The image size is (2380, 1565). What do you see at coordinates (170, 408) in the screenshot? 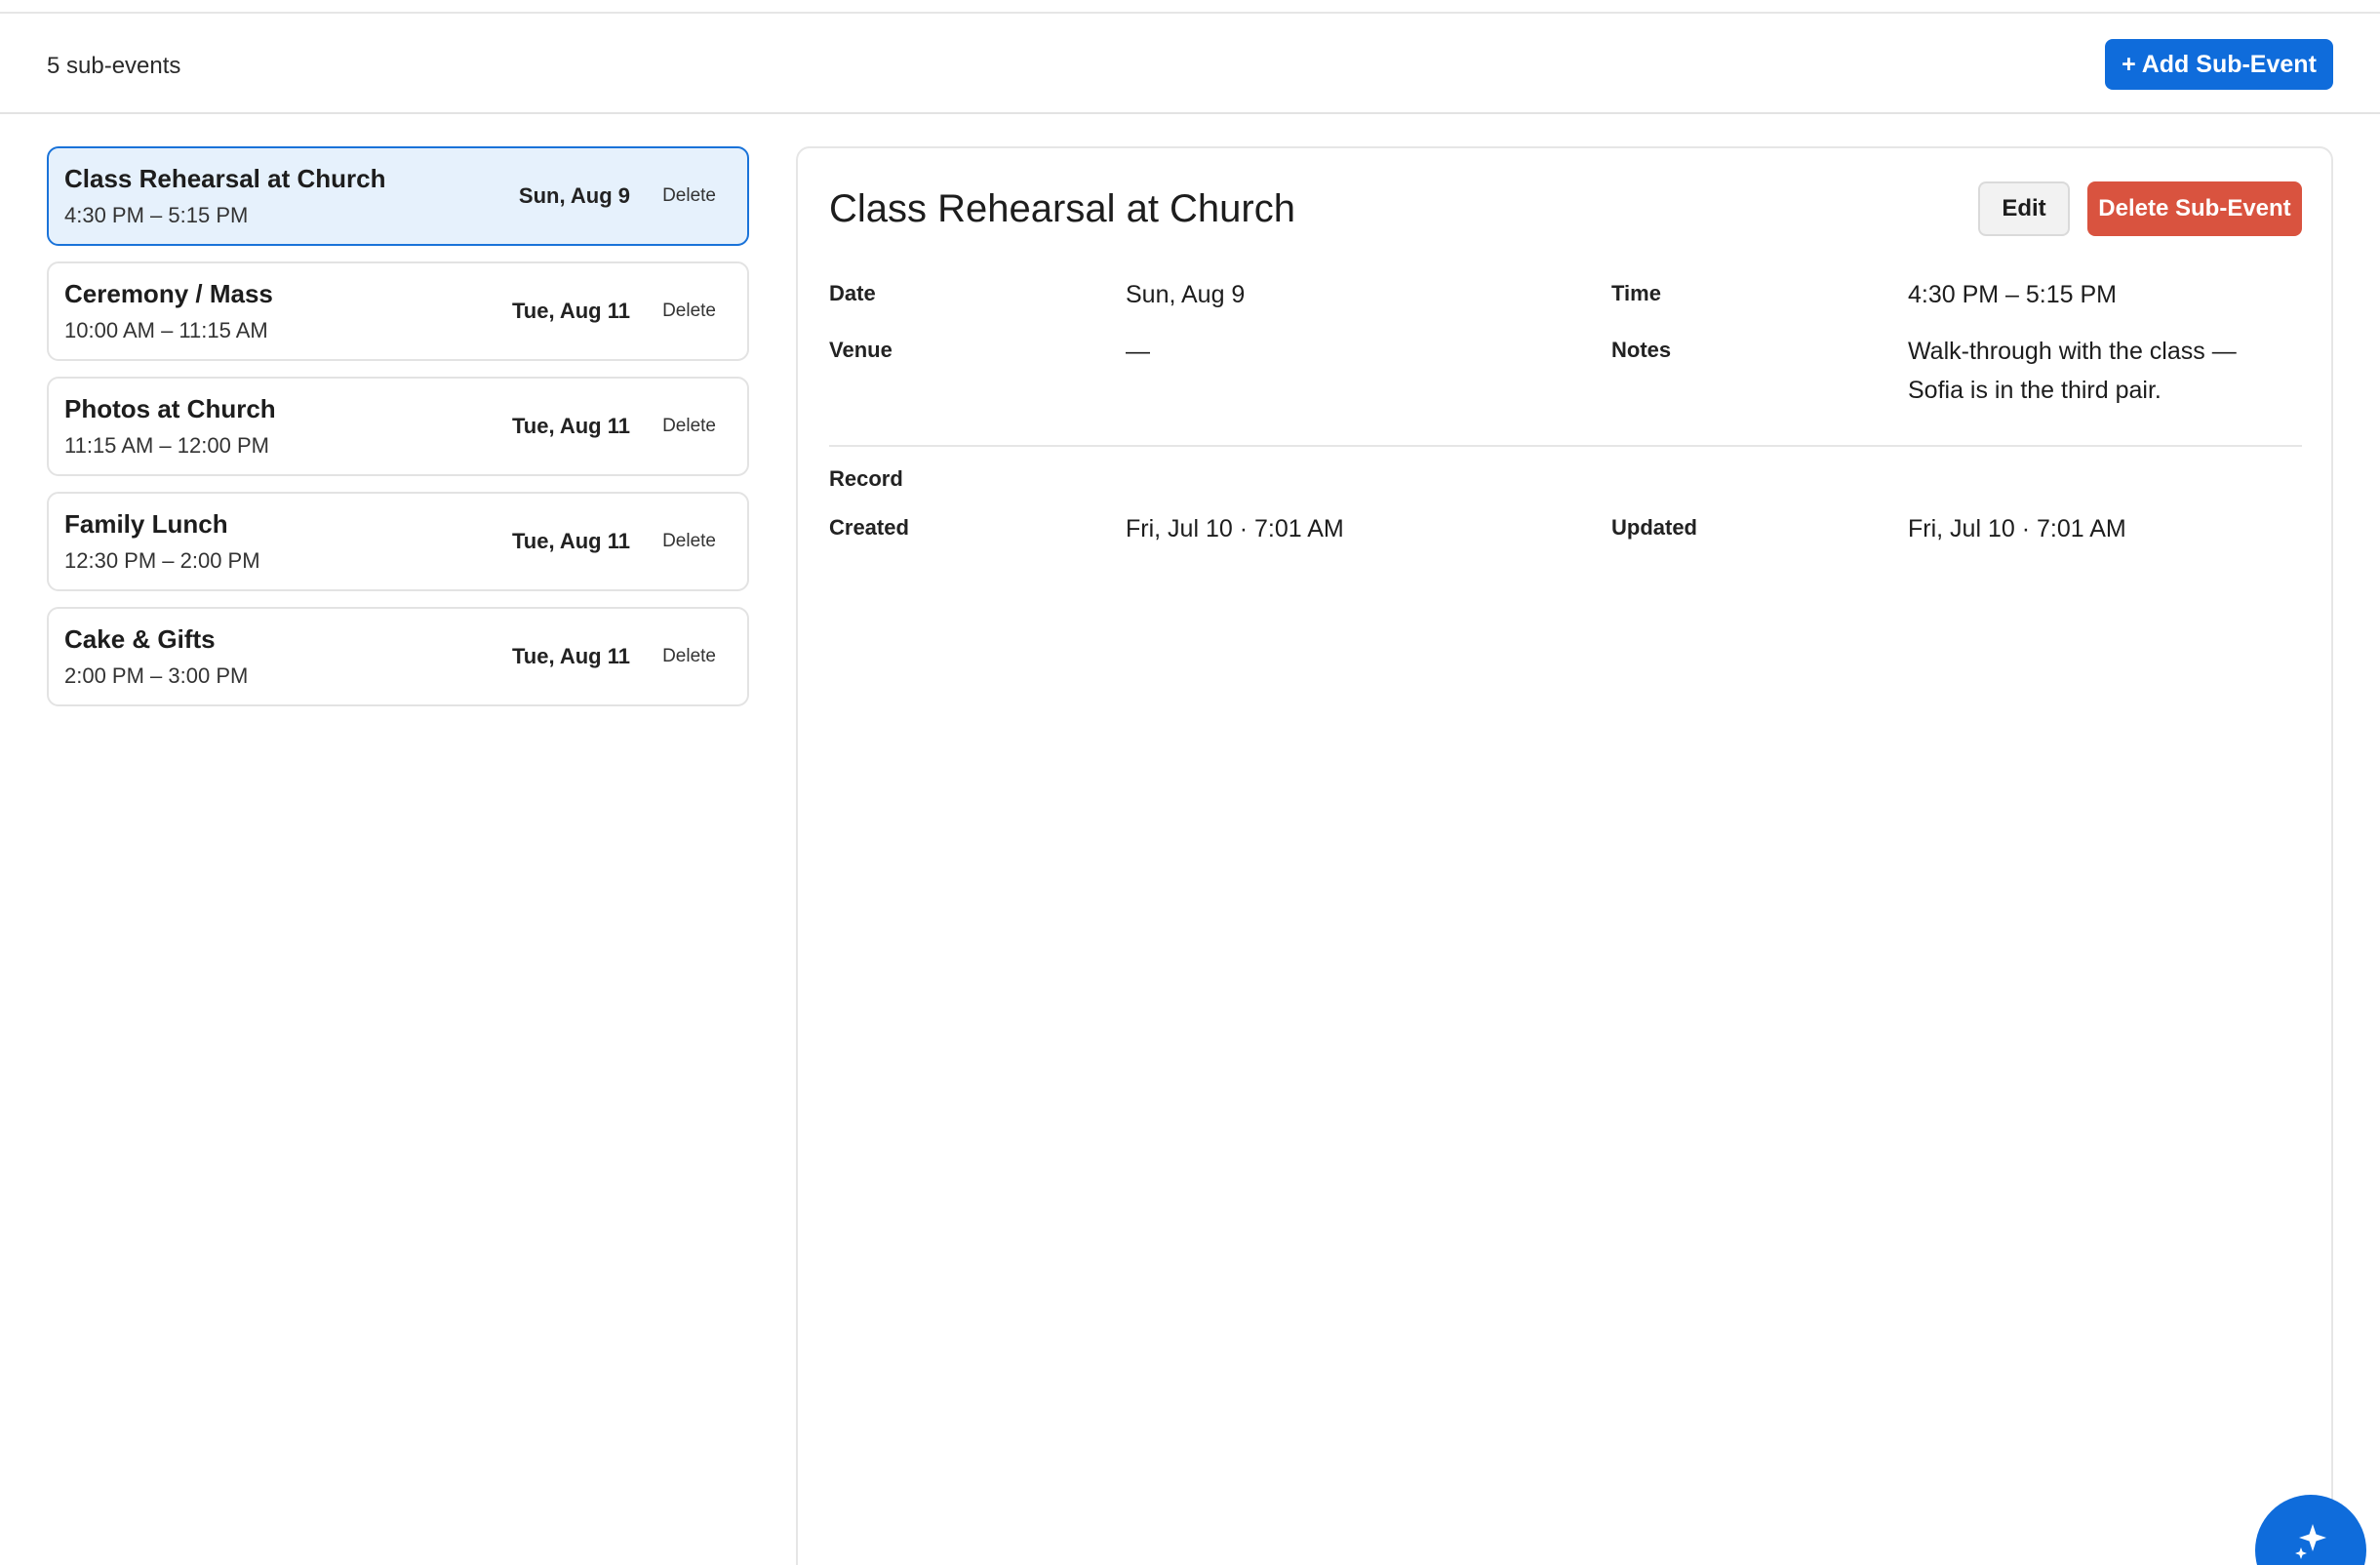
I see `sub-event-title: Photos at Church` at bounding box center [170, 408].